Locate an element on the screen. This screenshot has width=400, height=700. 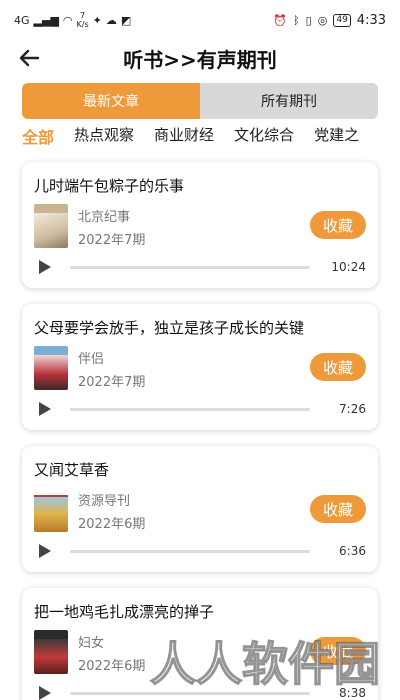
status-bar: 4G ▂▄▆ ◠ 7 K/s ✦ ☁ ◩ ⏰ ᛒ ▯ ◎ 49 4:33 is located at coordinates (200, 20).